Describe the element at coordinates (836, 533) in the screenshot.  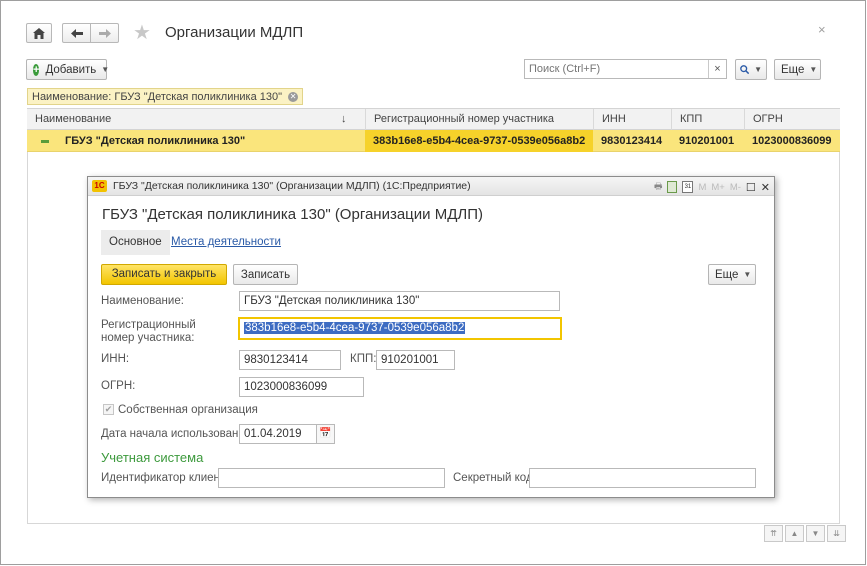
I see `scroll-bottom-icon: ⇊` at that location.